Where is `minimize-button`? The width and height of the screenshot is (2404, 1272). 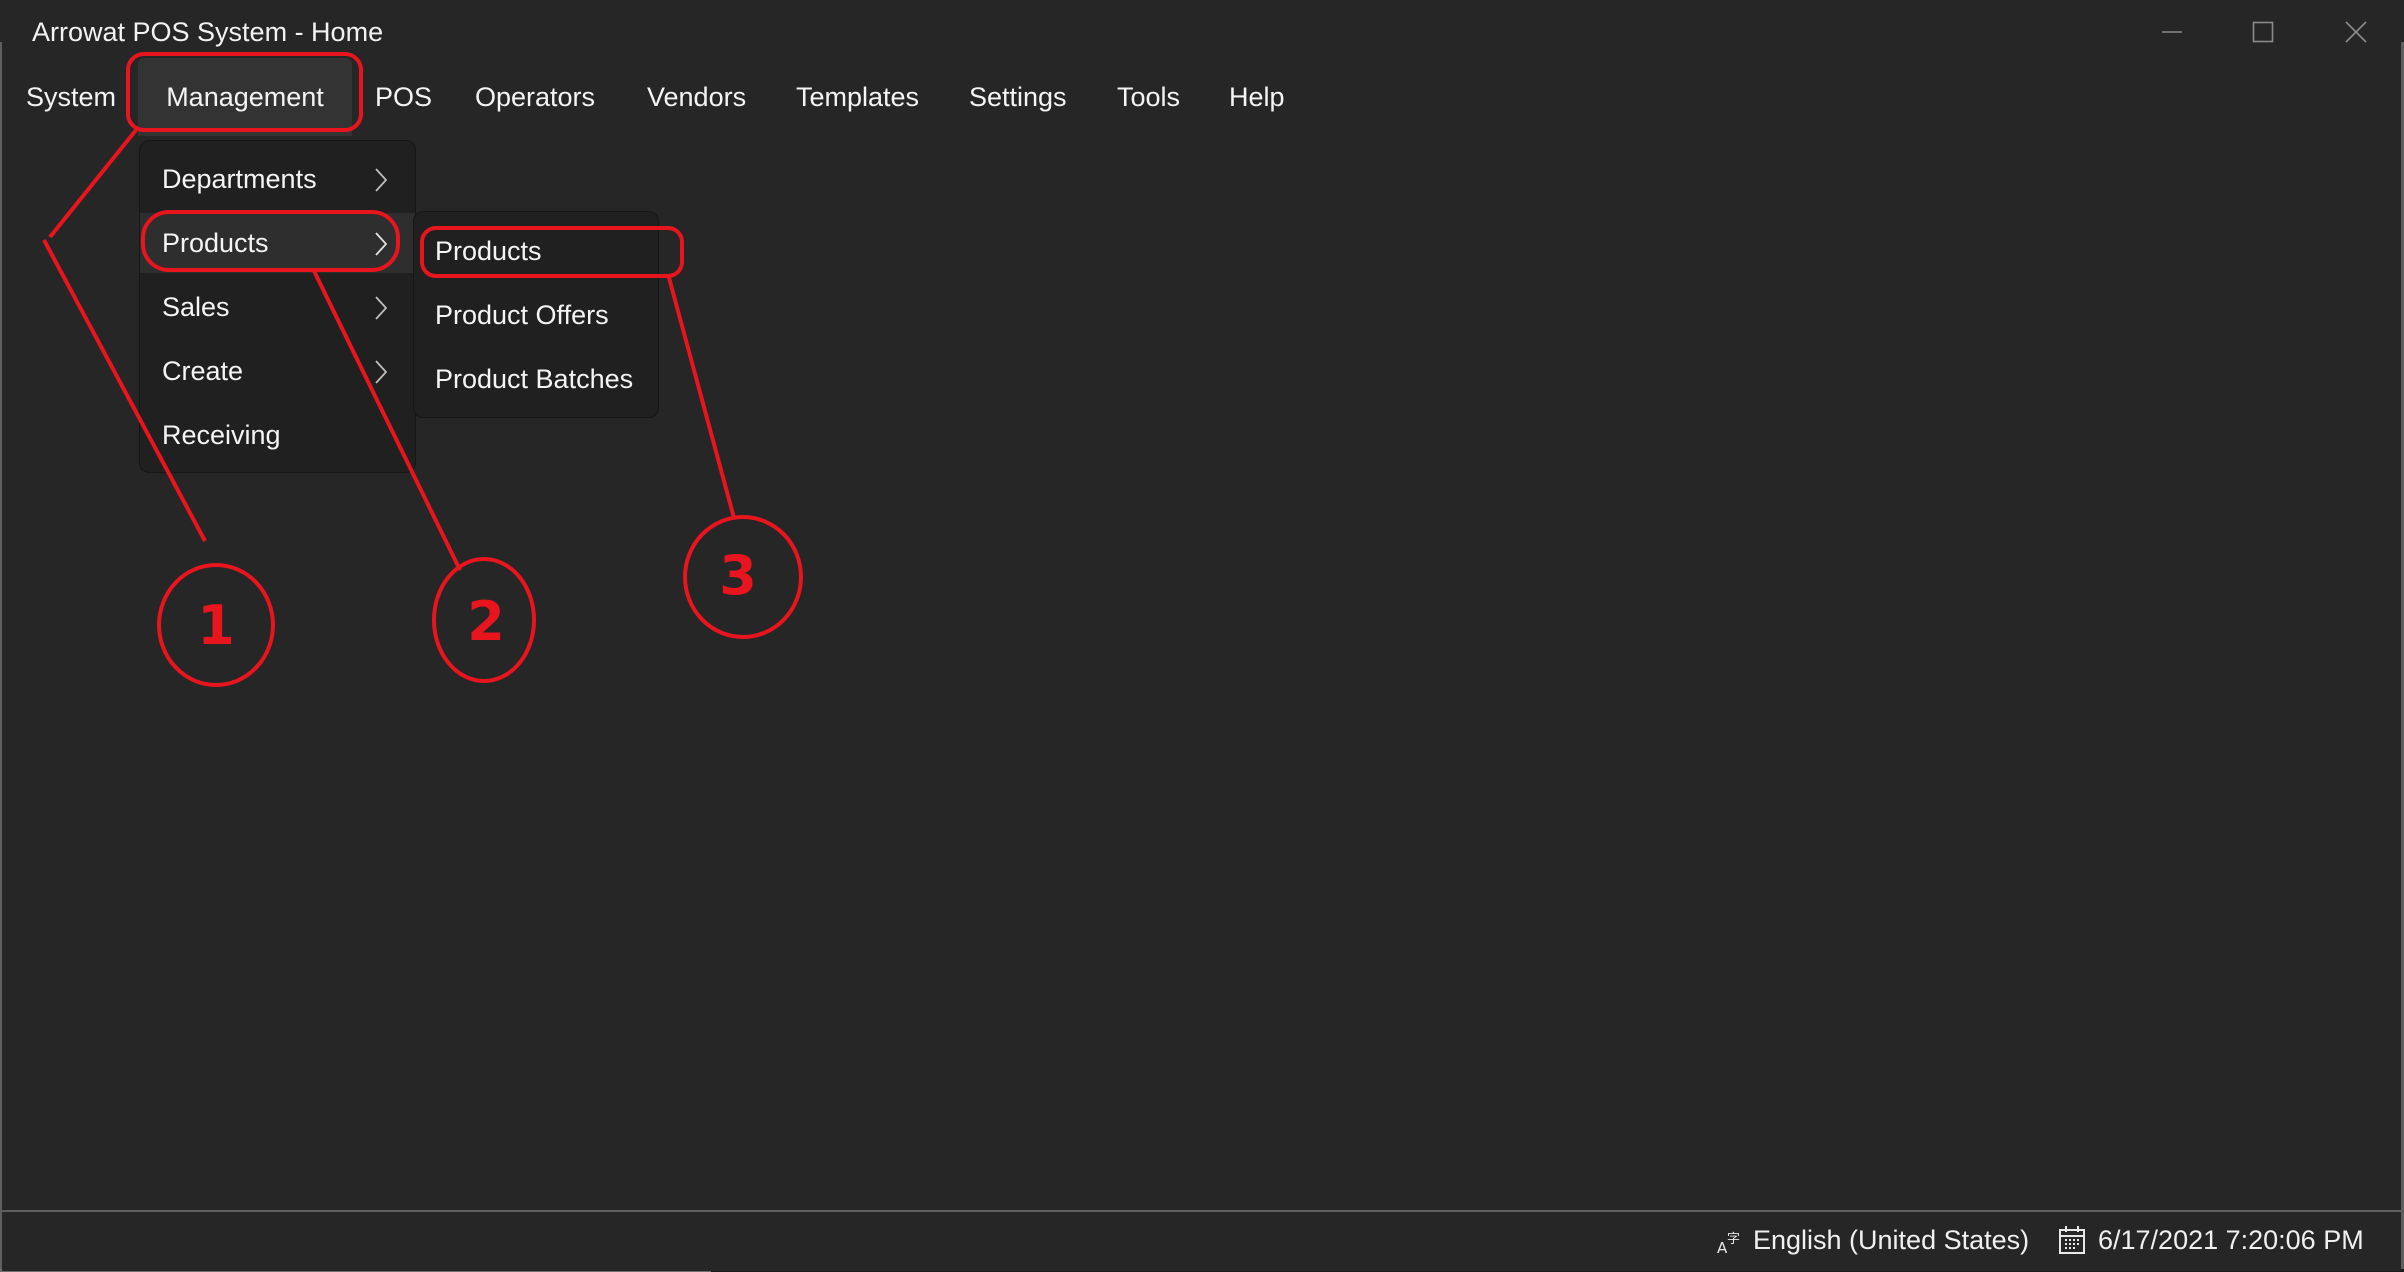
minimize-button is located at coordinates (2172, 32).